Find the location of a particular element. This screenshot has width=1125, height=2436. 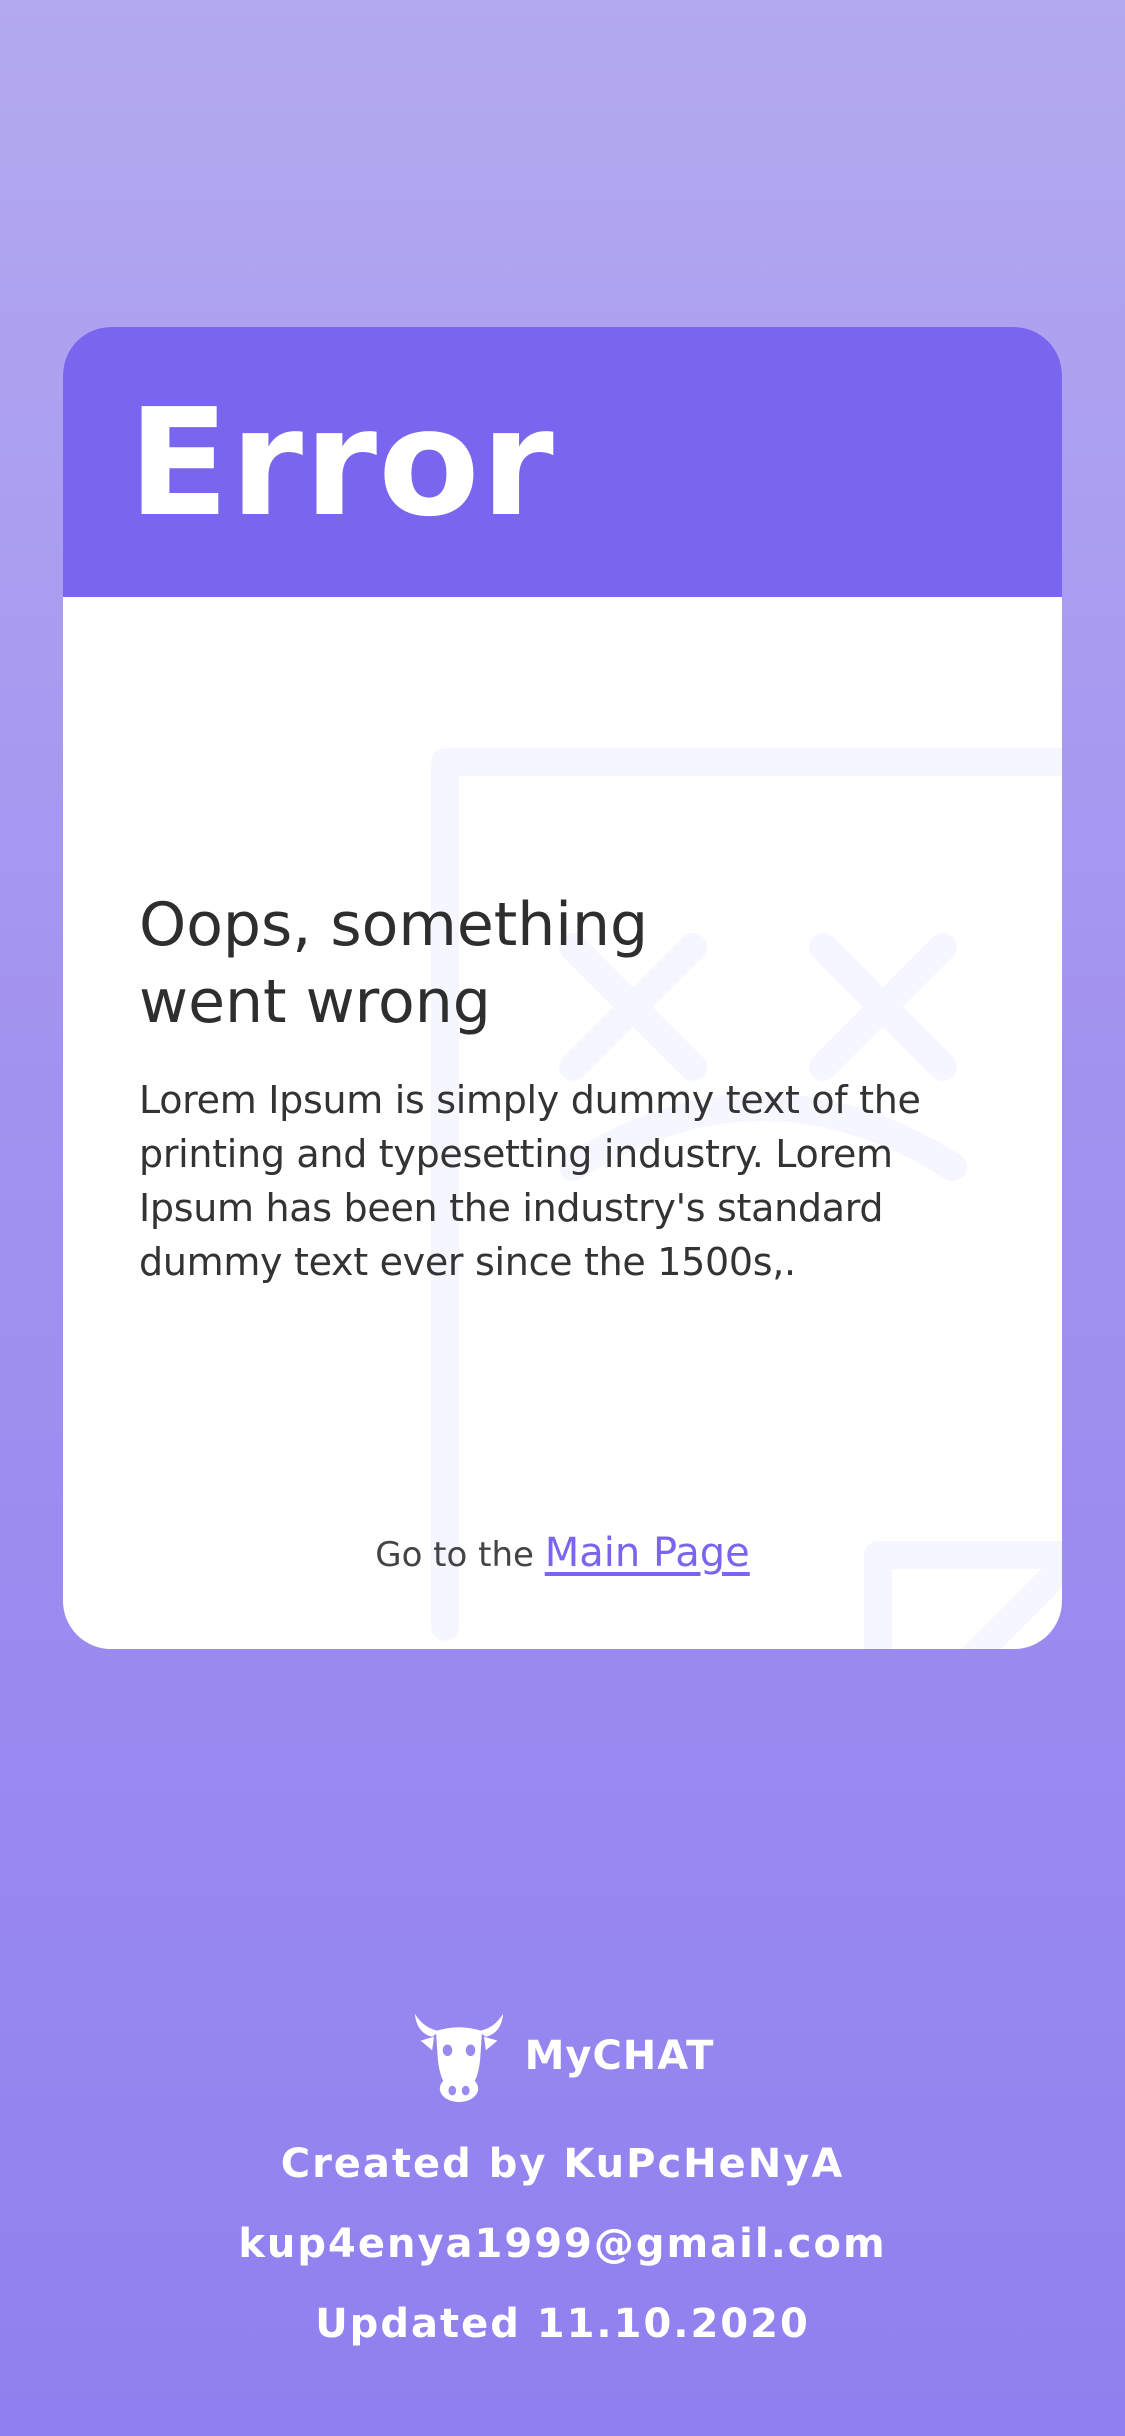

error-card-header: Error is located at coordinates (562, 462).